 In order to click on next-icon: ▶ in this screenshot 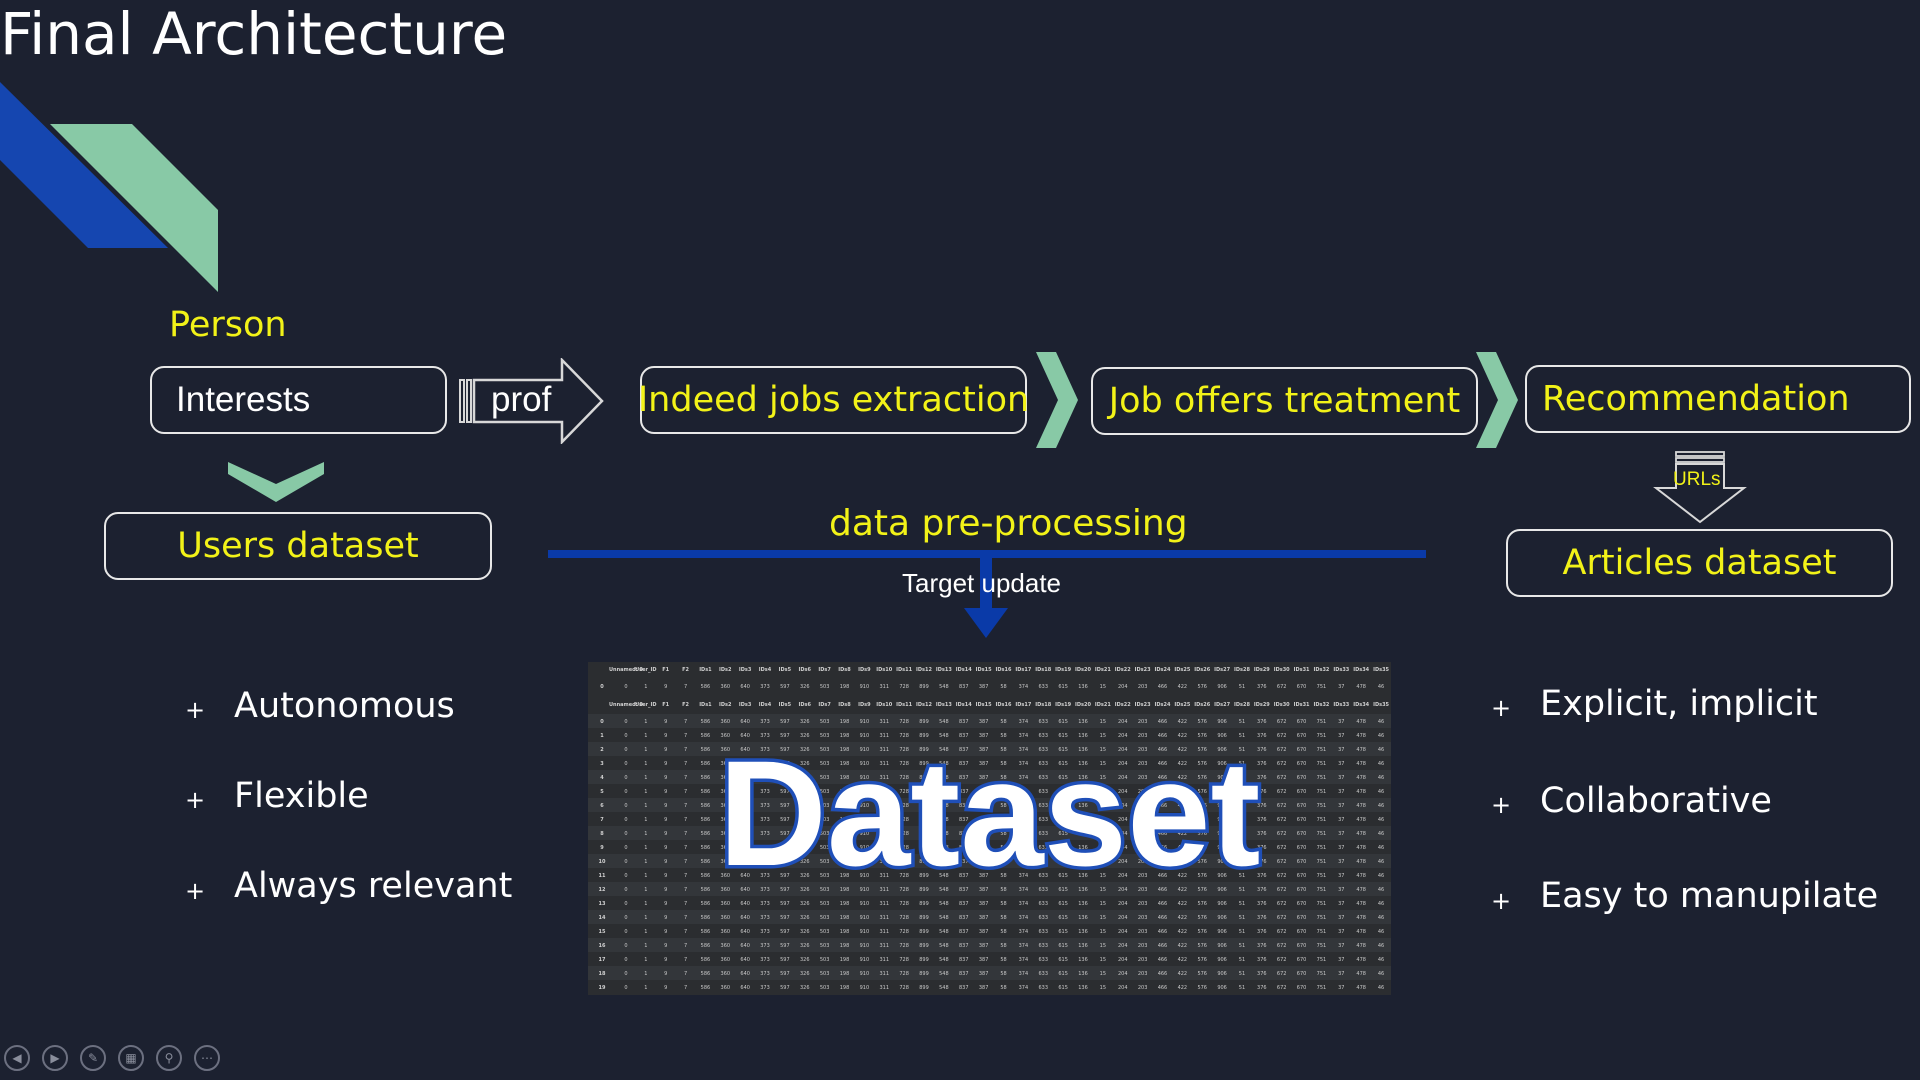, I will do `click(55, 1058)`.